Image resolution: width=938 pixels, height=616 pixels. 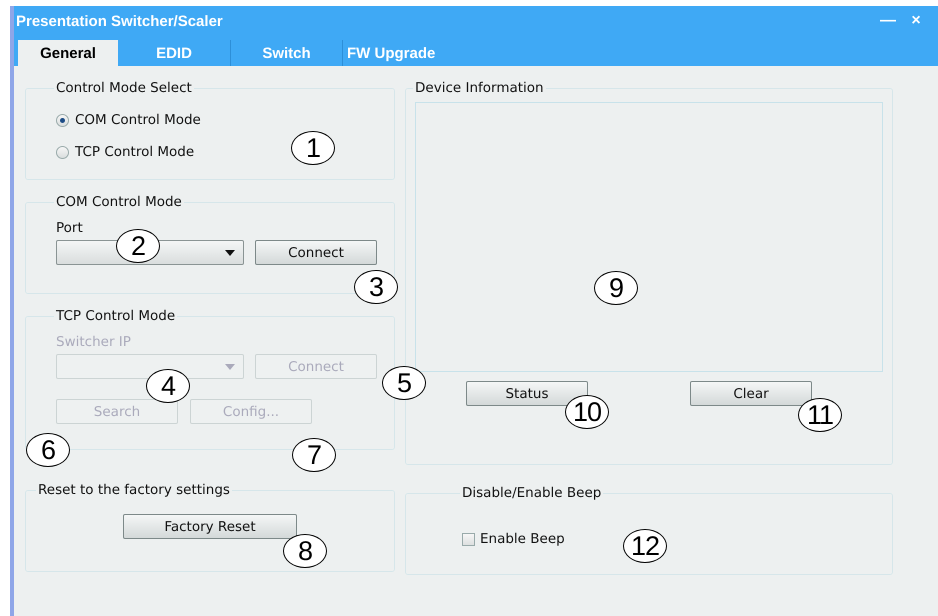 I want to click on connect-button: Connect, so click(x=316, y=252).